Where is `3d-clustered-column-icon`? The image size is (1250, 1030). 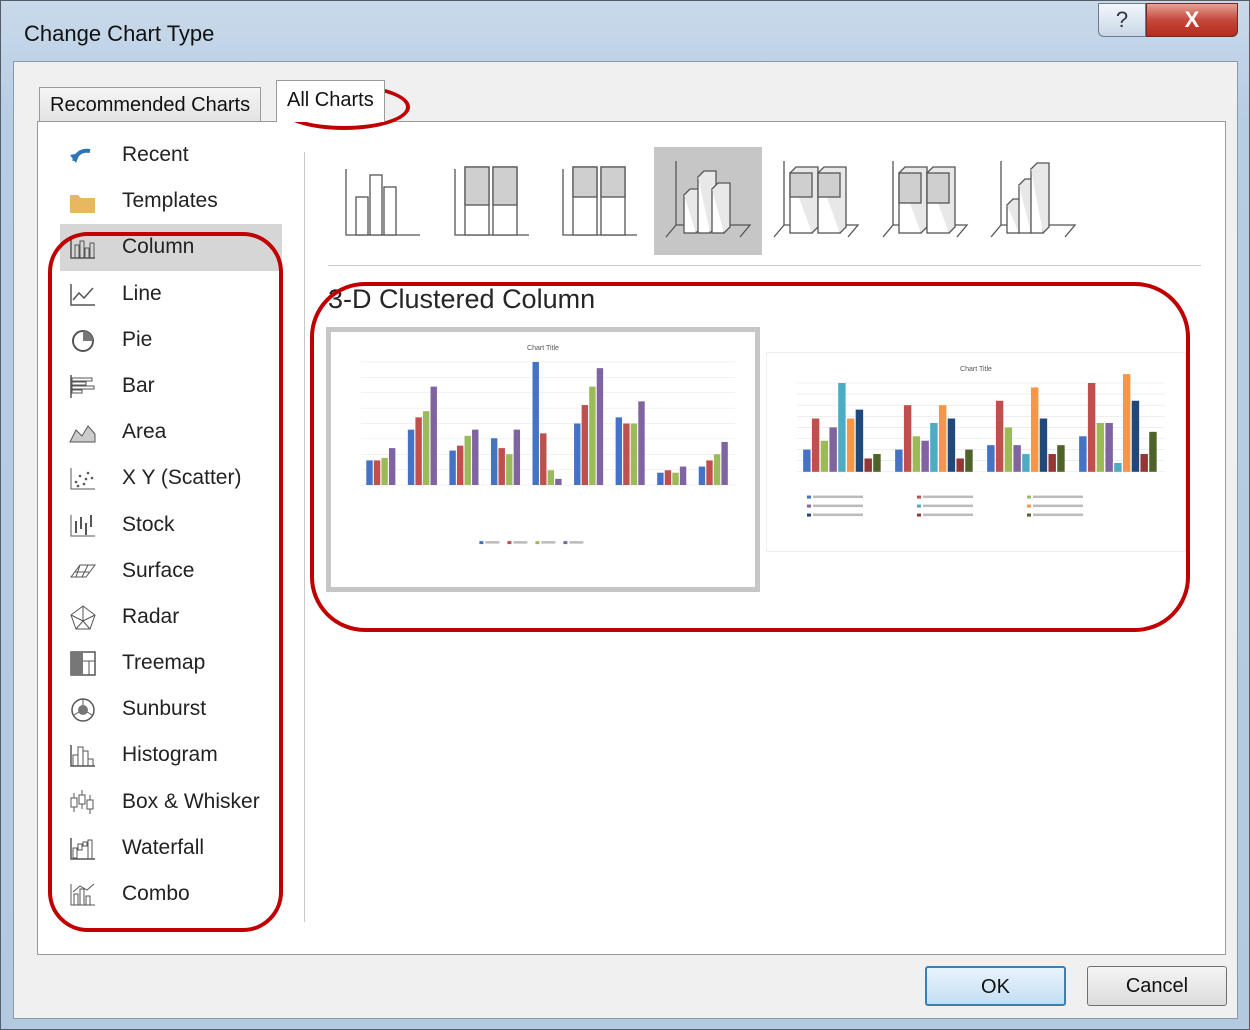
3d-clustered-column-icon is located at coordinates (708, 199).